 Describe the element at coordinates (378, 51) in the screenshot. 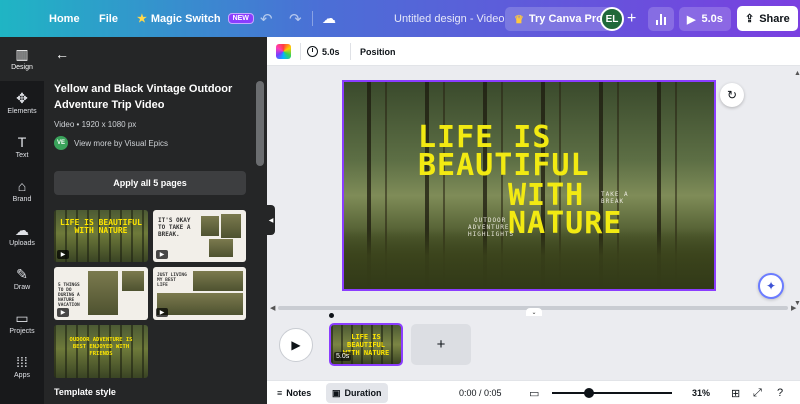

I see `position-button: Position` at that location.